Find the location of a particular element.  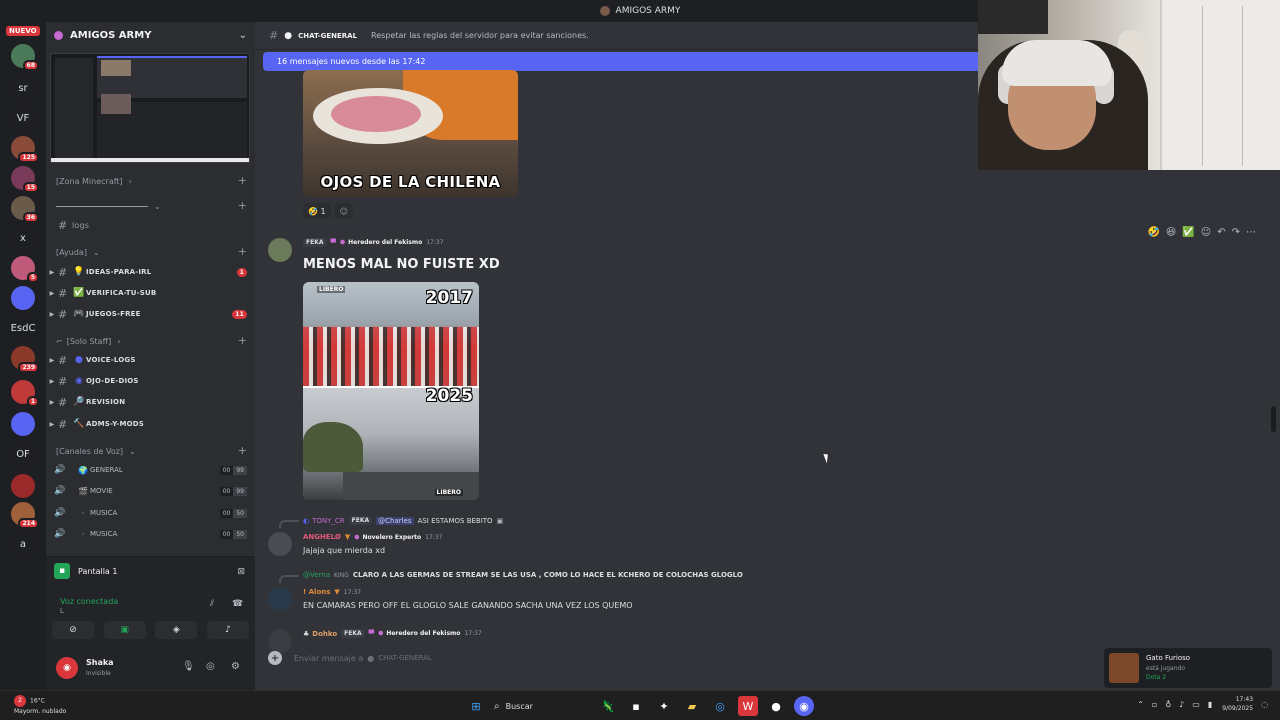

windows-start-icon: ⊞ is located at coordinates (476, 706).